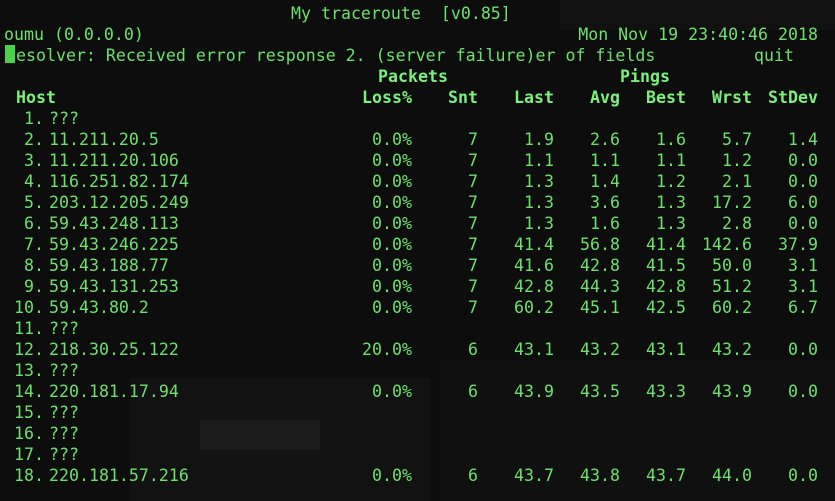  What do you see at coordinates (534, 244) in the screenshot?
I see `cell-last: 41.4` at bounding box center [534, 244].